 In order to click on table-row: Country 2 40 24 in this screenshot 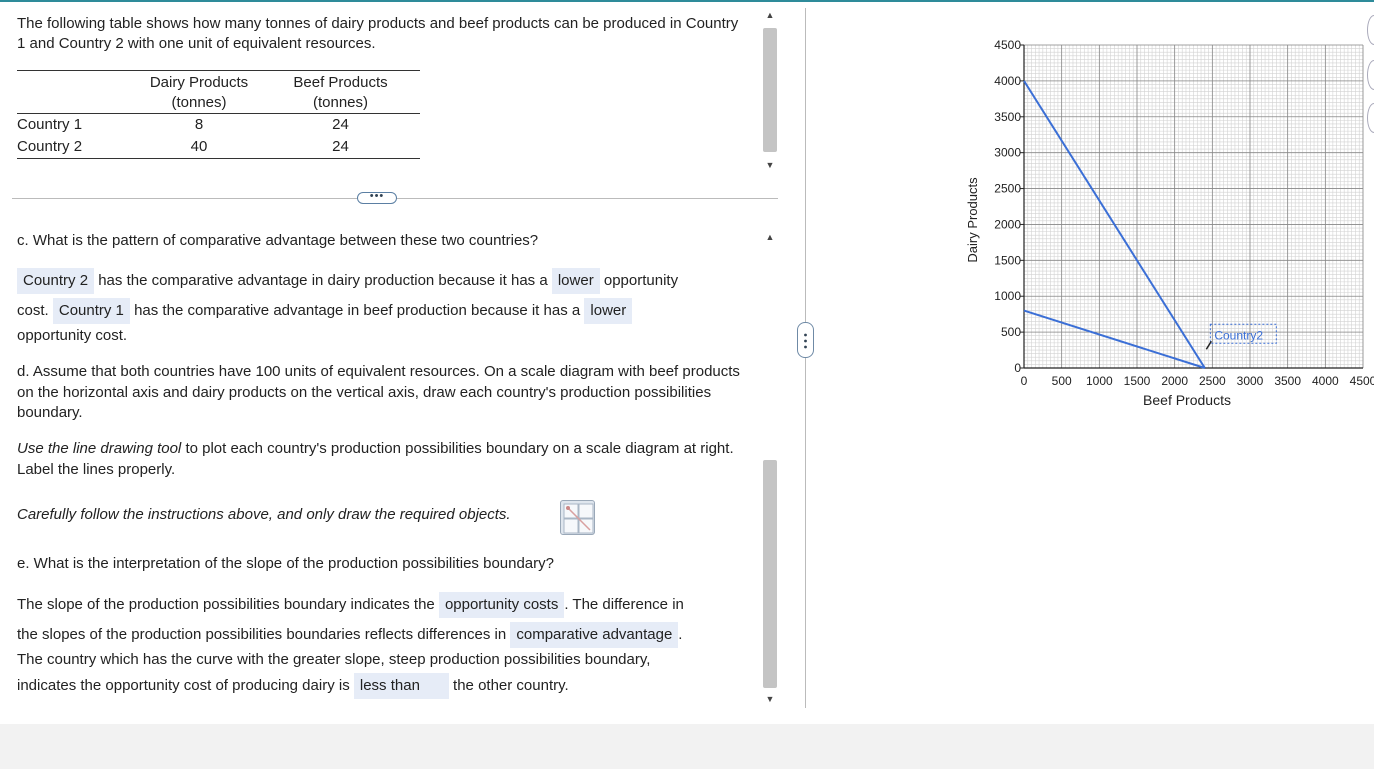, I will do `click(218, 147)`.